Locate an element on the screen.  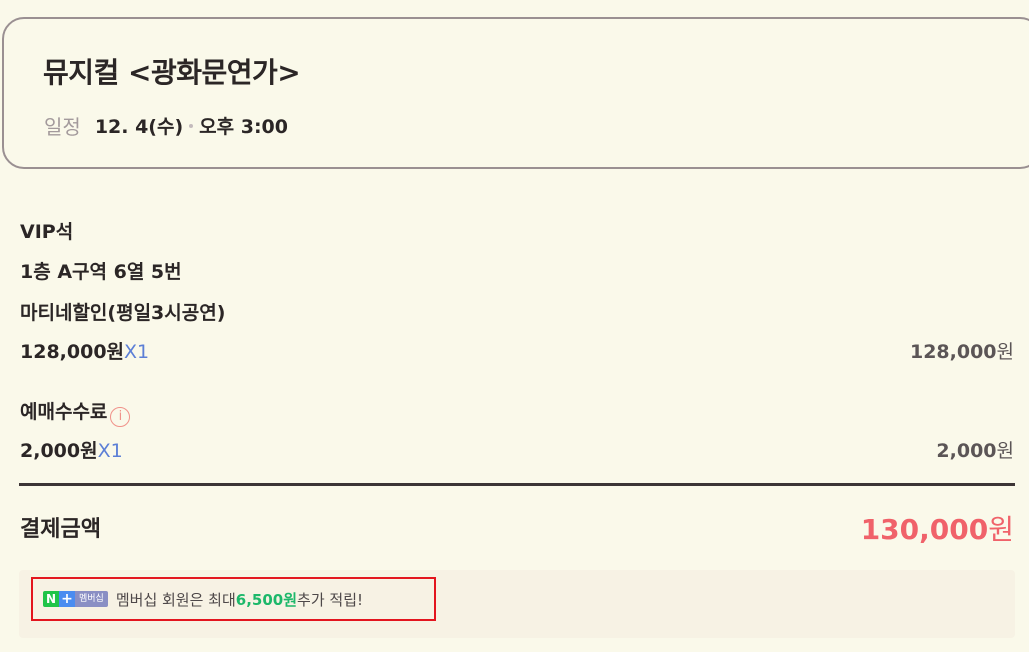
plus-icon: + is located at coordinates (67, 599).